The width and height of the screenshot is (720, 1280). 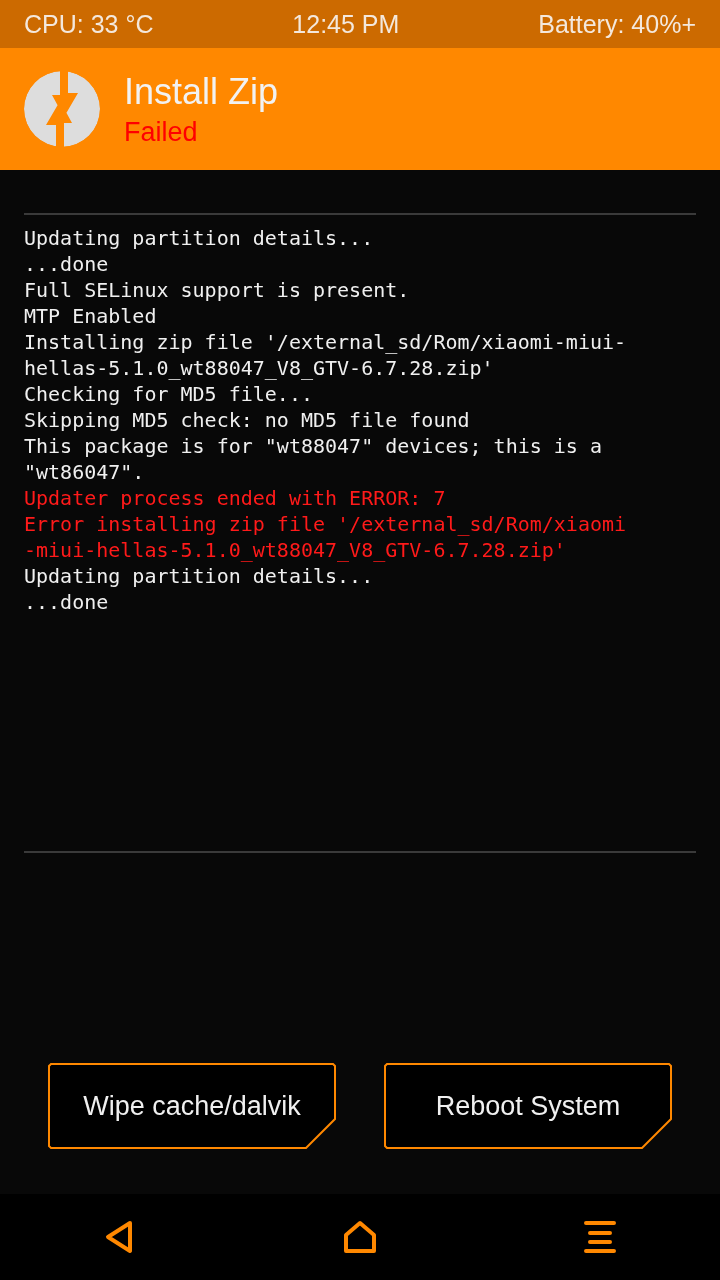 I want to click on error-log-line: Updater process ended with ERROR: 7, so click(x=235, y=498).